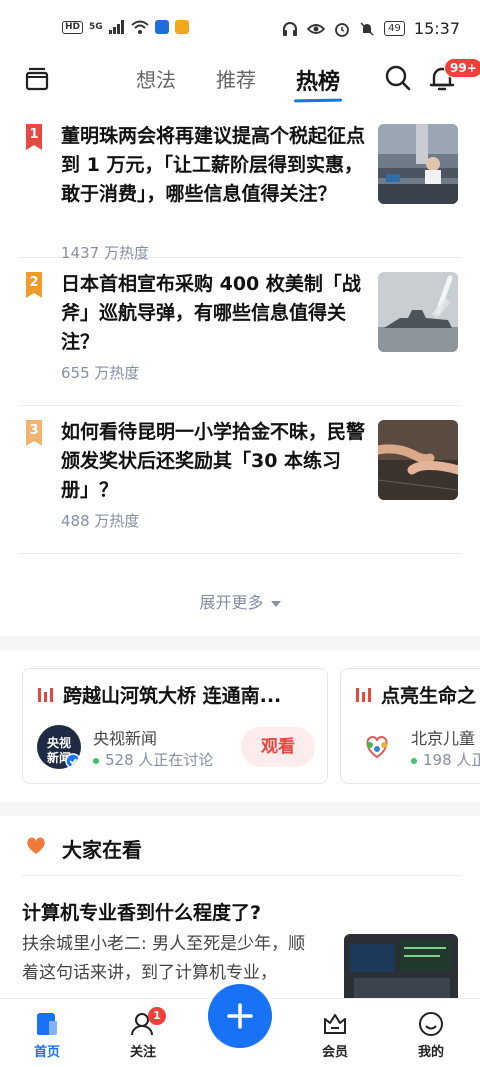  Describe the element at coordinates (275, 604) in the screenshot. I see `triangle-down-icon` at that location.